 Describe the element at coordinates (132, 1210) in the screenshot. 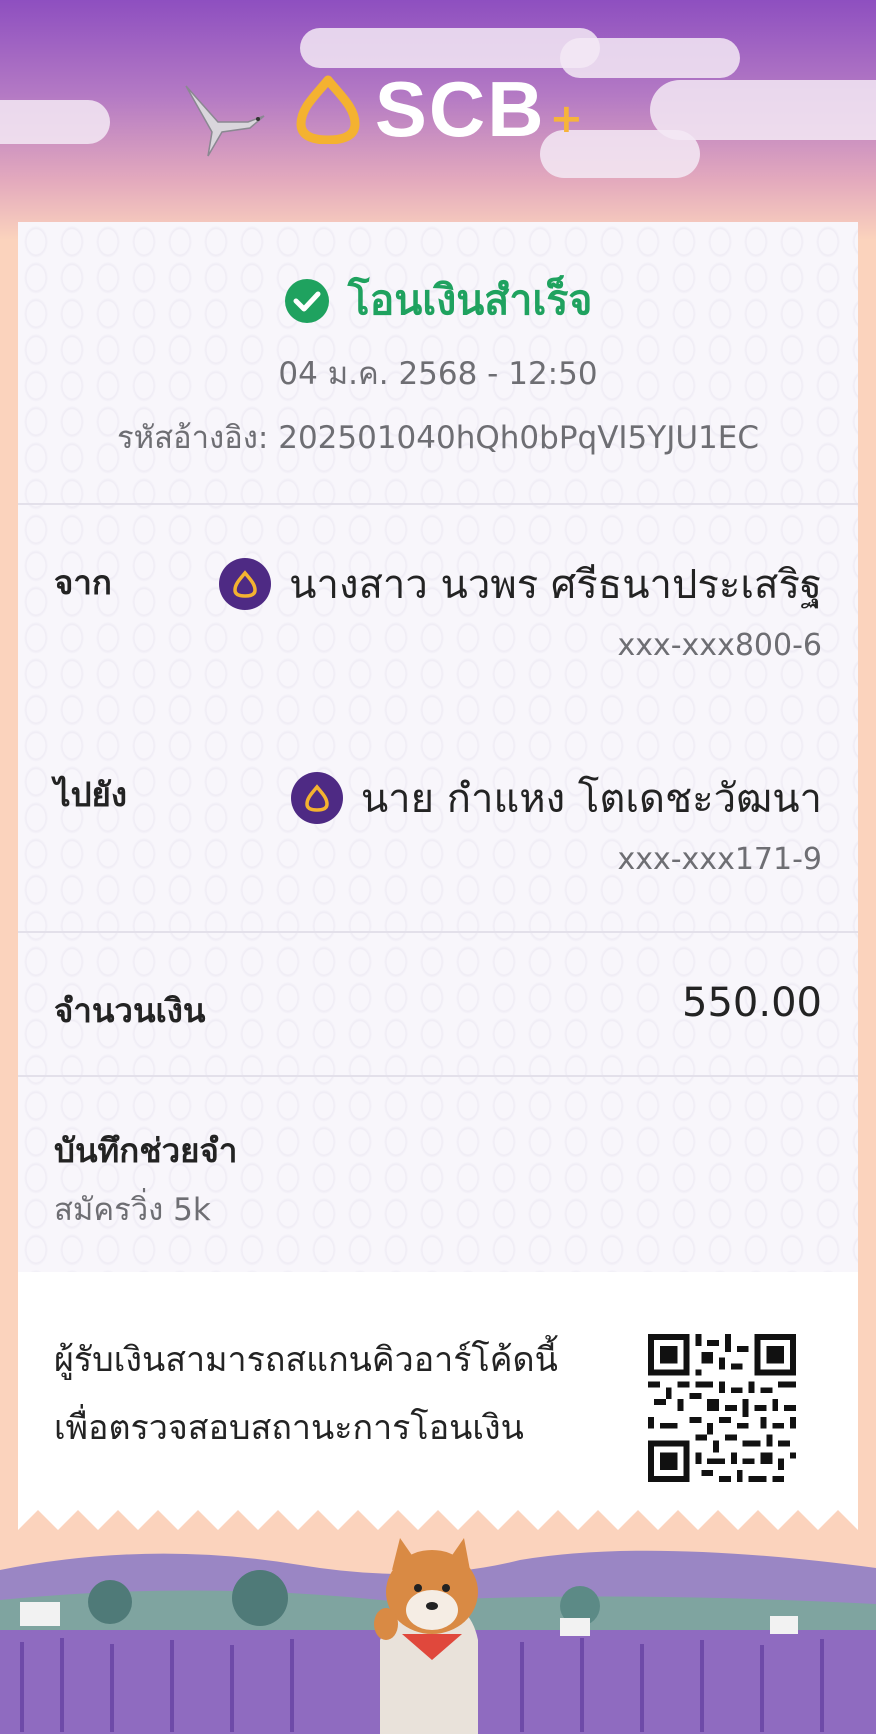

I see `memo-value: สมัครวิ่ง 5k` at that location.